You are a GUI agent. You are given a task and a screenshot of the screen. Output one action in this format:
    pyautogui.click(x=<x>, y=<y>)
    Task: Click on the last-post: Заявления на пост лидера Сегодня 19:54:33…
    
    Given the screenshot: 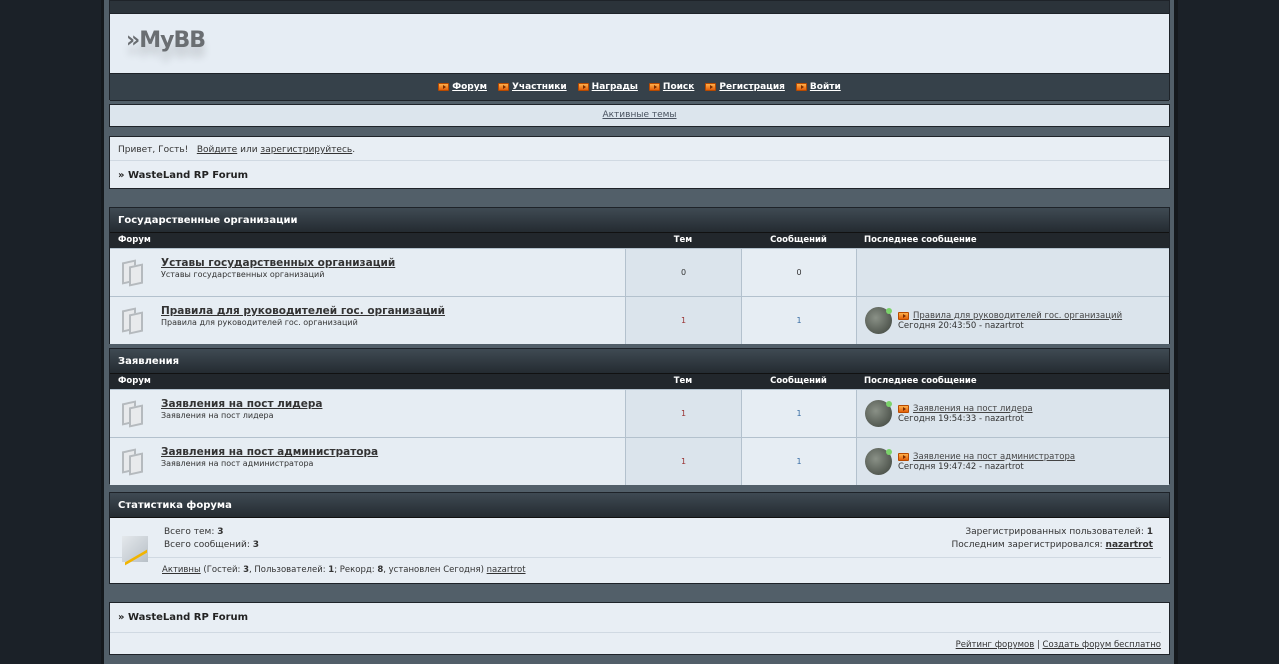 What is the action you would take?
    pyautogui.click(x=1012, y=413)
    